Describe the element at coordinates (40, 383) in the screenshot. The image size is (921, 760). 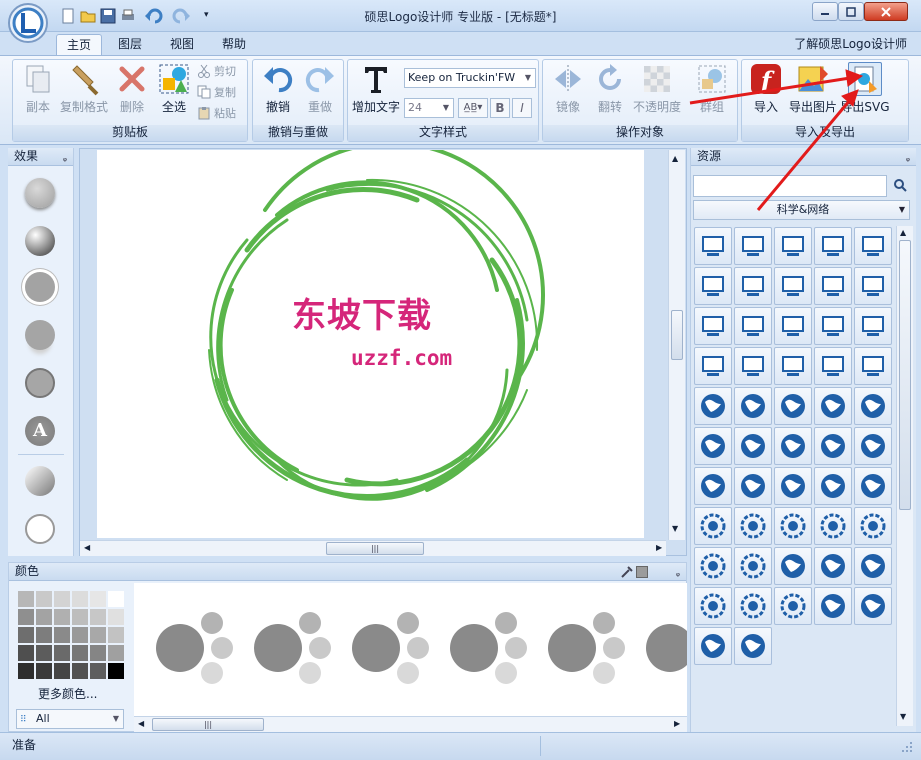
I see `effect-border-circle` at that location.